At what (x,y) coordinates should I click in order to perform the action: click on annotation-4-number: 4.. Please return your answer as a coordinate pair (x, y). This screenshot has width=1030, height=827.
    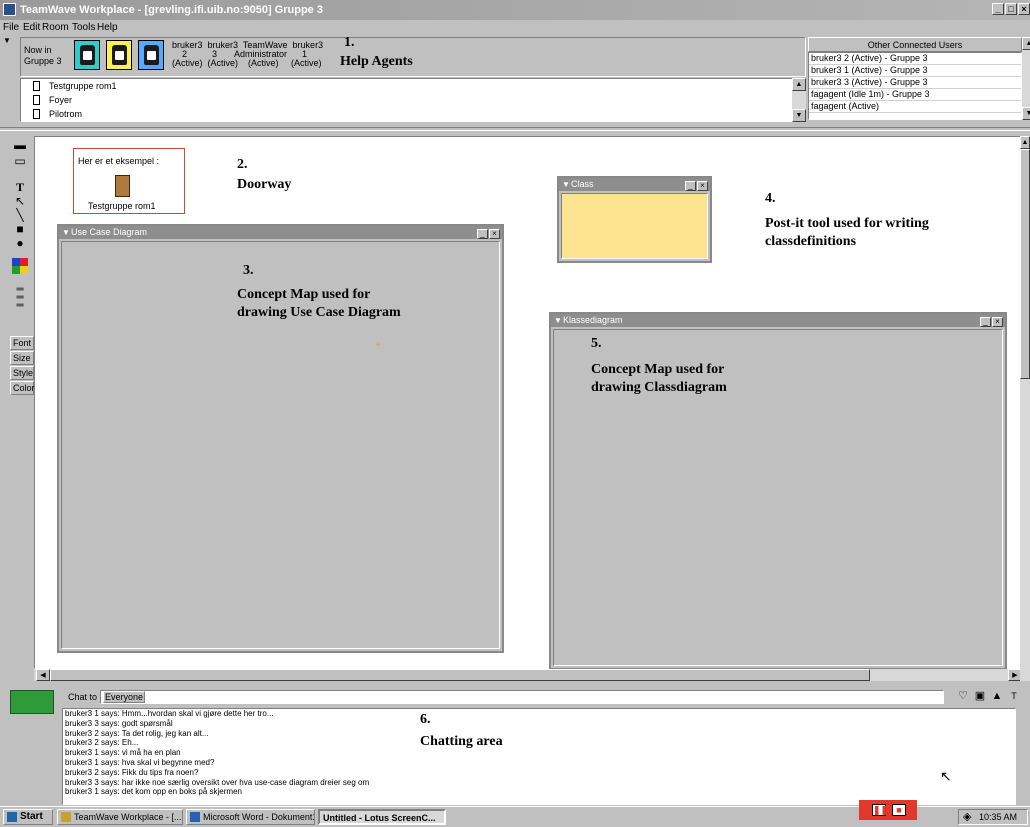
    Looking at the image, I should click on (770, 198).